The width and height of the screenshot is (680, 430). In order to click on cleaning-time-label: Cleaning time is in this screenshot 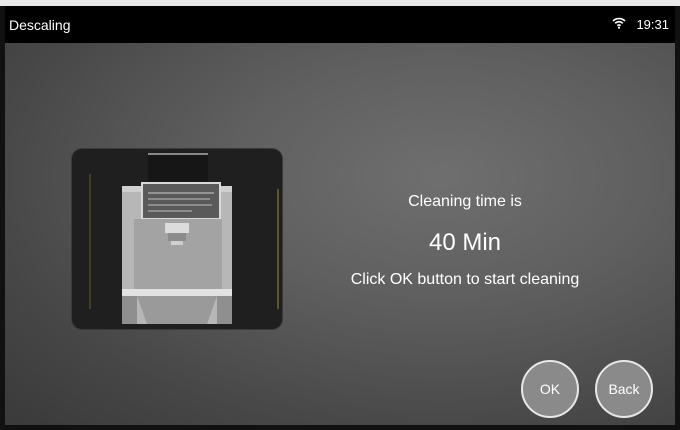, I will do `click(465, 201)`.